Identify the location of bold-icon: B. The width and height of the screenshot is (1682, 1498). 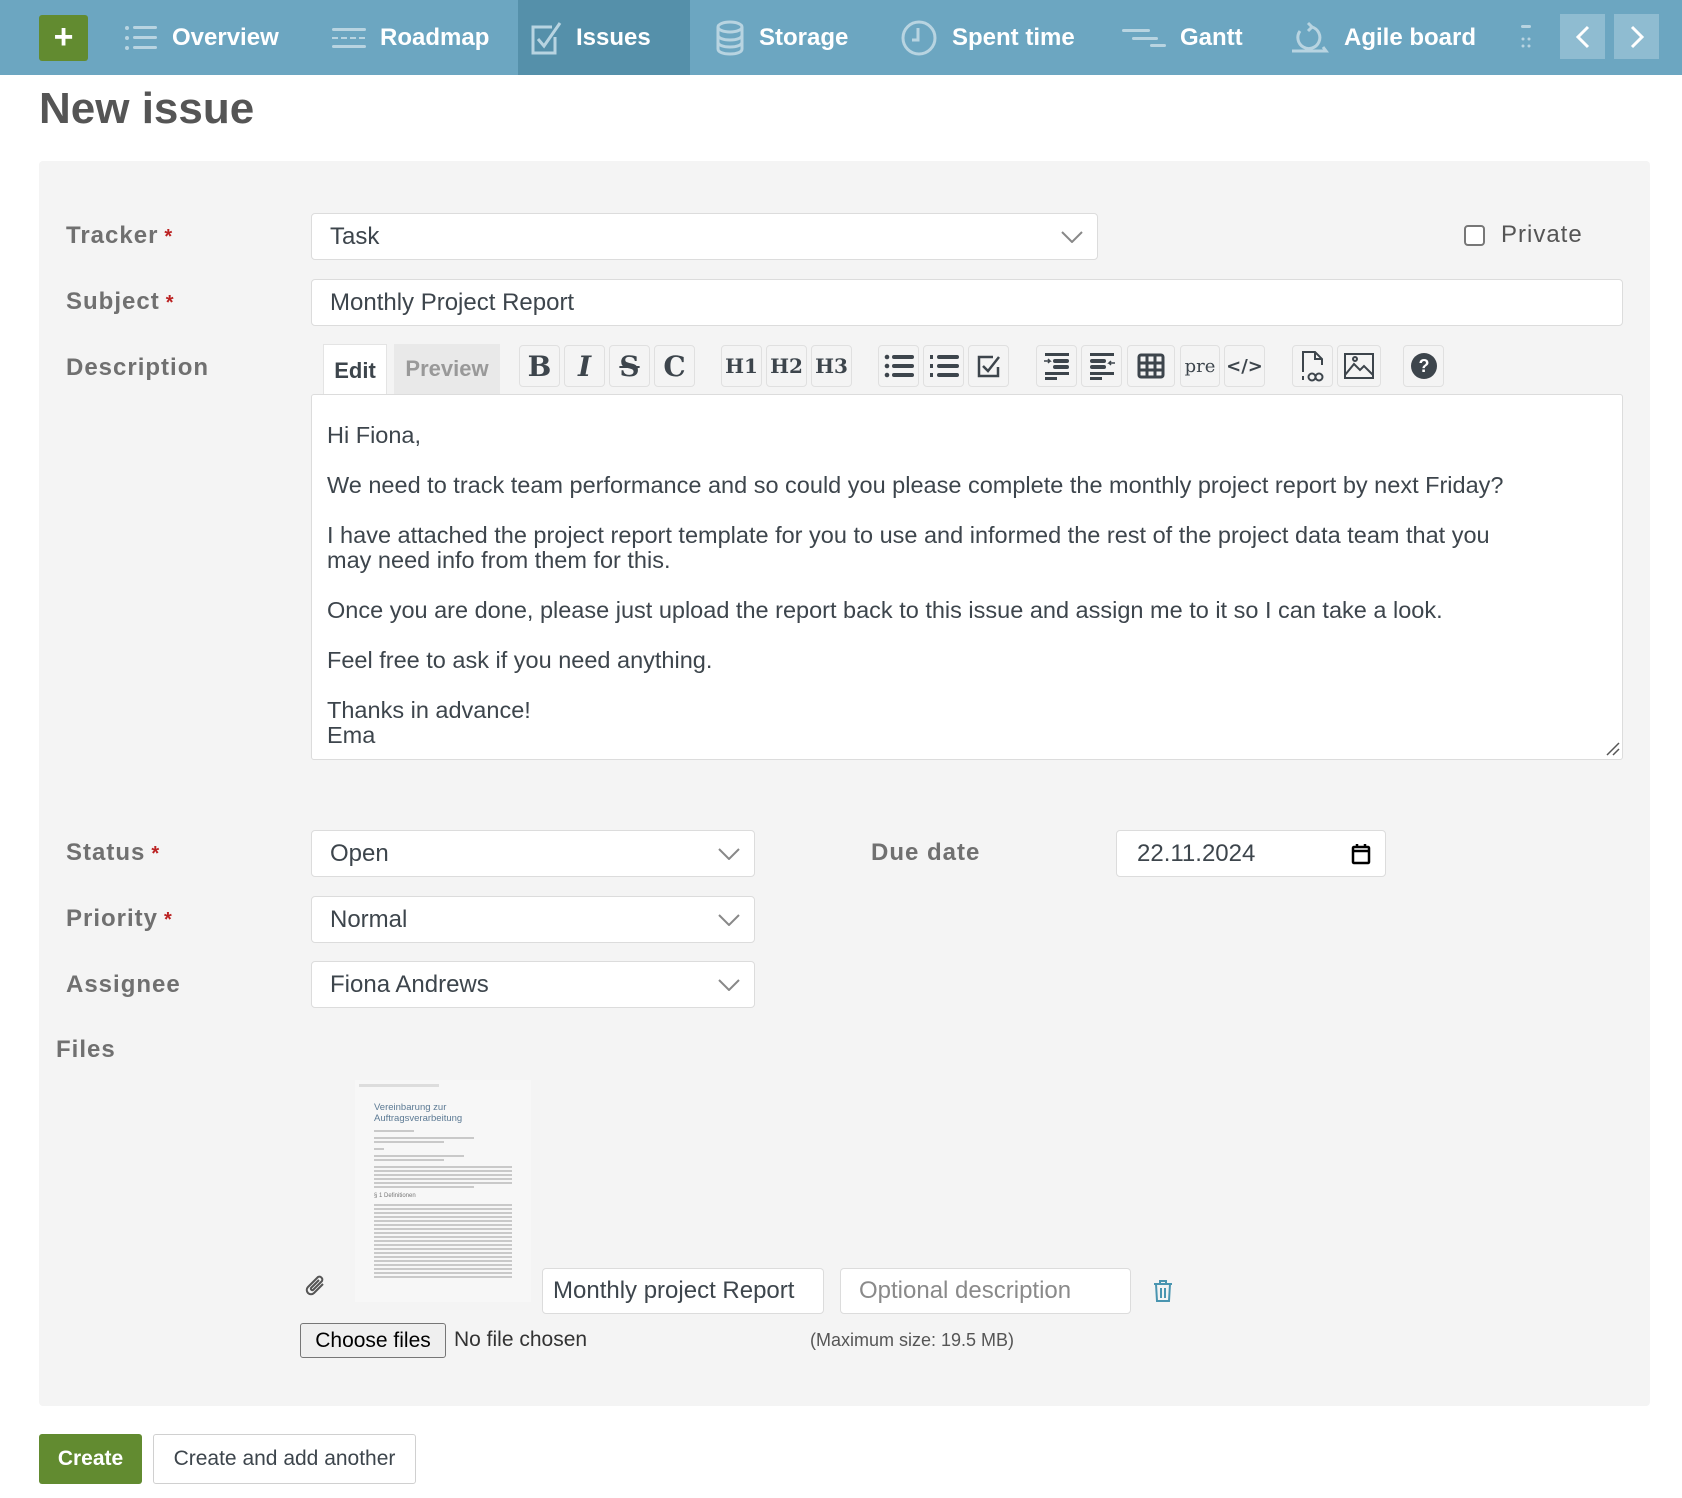
(539, 366).